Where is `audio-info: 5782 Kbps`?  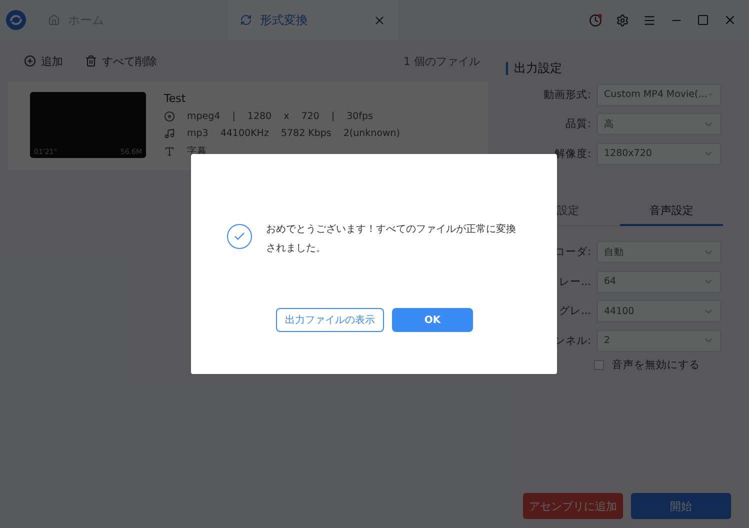
audio-info: 5782 Kbps is located at coordinates (306, 133).